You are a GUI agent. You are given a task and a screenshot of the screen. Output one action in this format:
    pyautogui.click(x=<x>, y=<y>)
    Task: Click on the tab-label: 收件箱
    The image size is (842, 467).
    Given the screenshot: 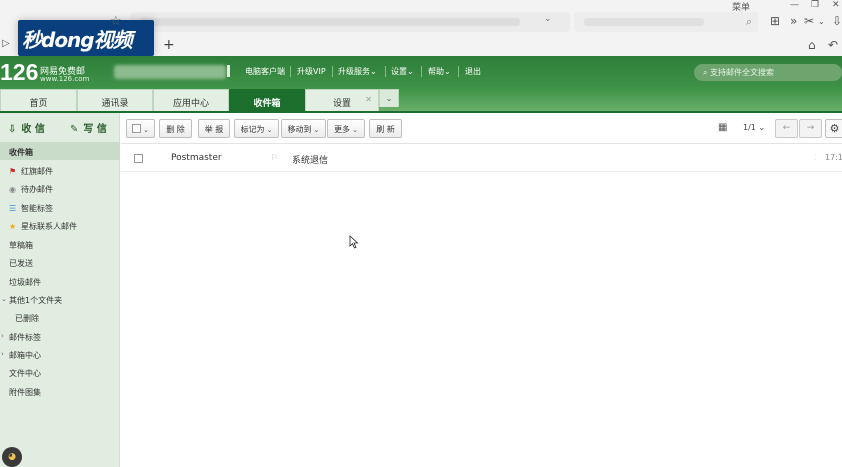 What is the action you would take?
    pyautogui.click(x=267, y=104)
    